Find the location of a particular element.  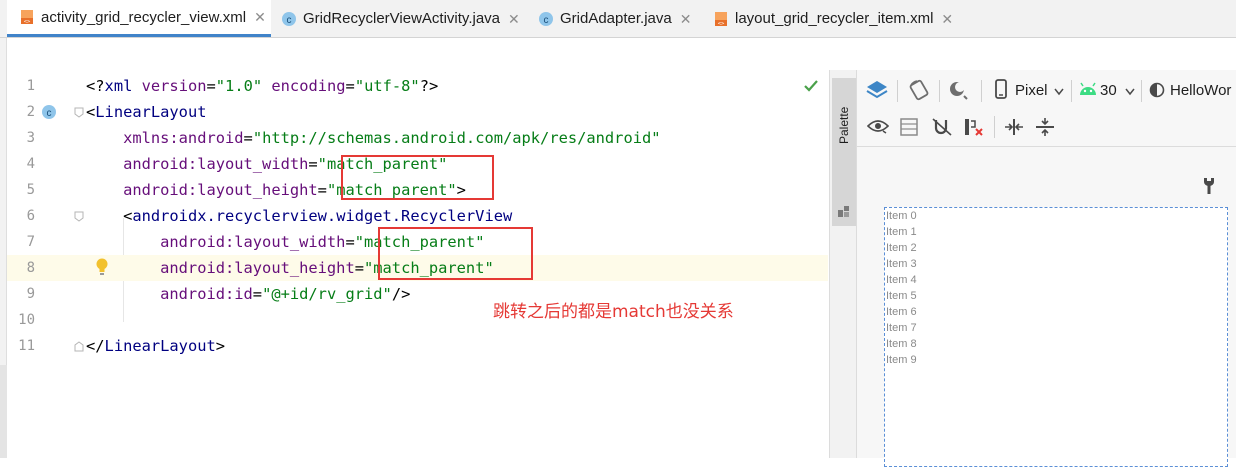

tab-grid-adapter: c GridAdapter.java ✕ is located at coordinates (622, 18).